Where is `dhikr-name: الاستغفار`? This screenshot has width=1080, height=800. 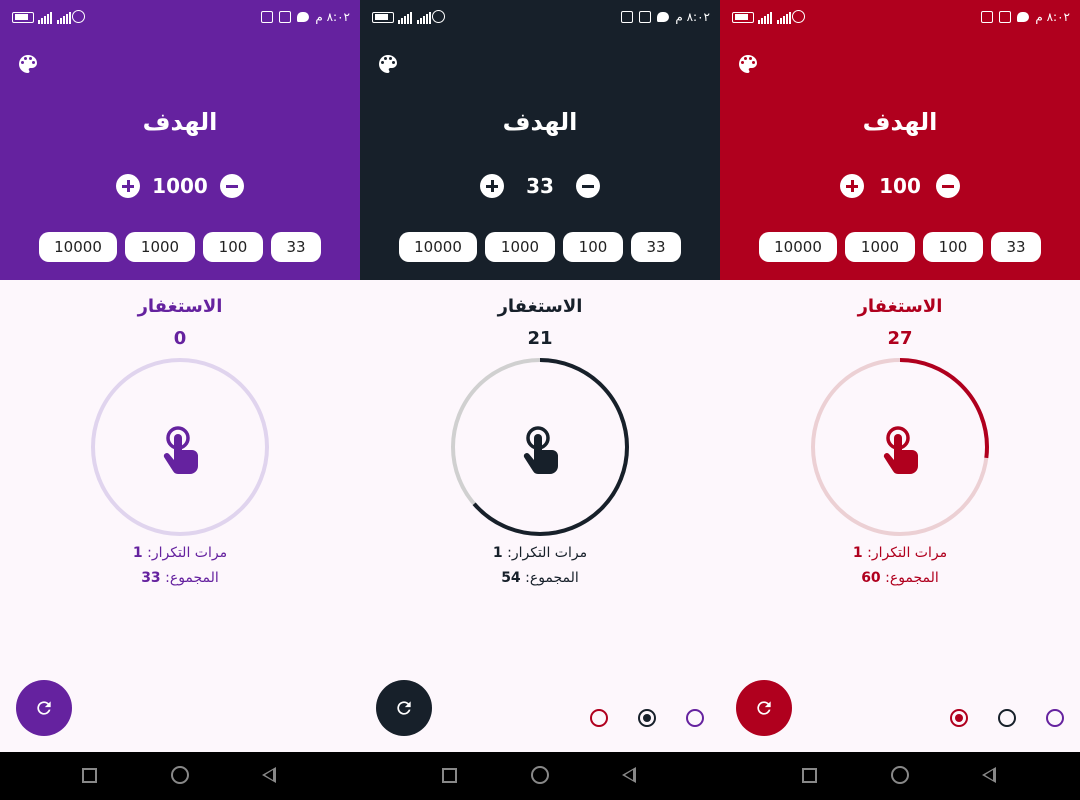 dhikr-name: الاستغفار is located at coordinates (900, 306).